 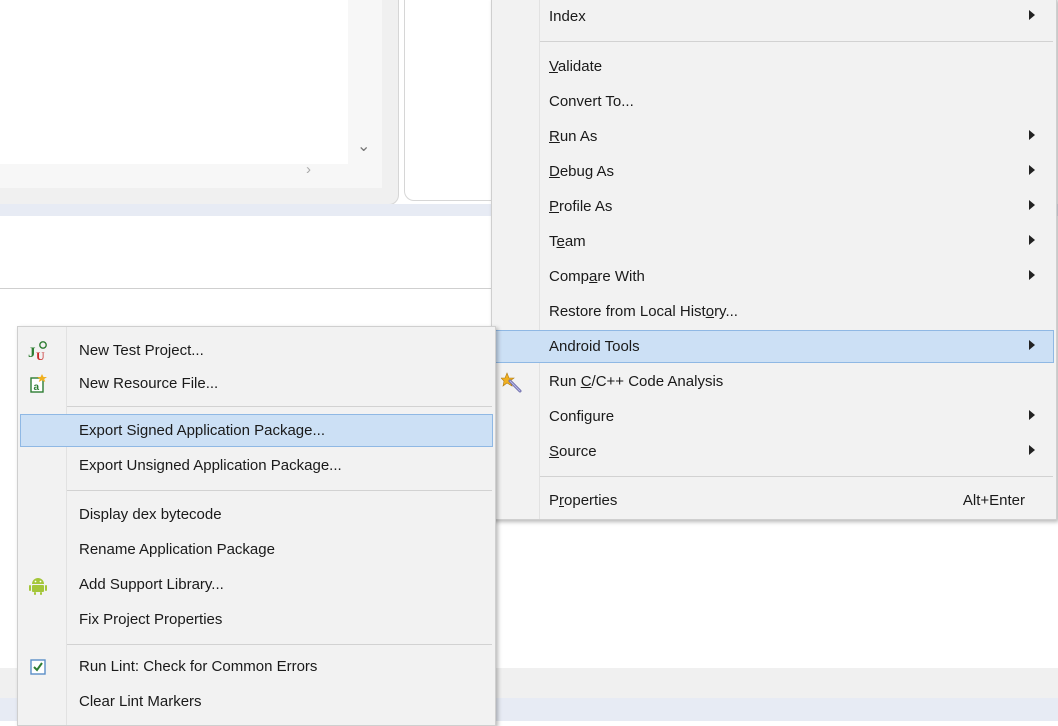 I want to click on menu-item-label: Profile As, so click(x=581, y=206).